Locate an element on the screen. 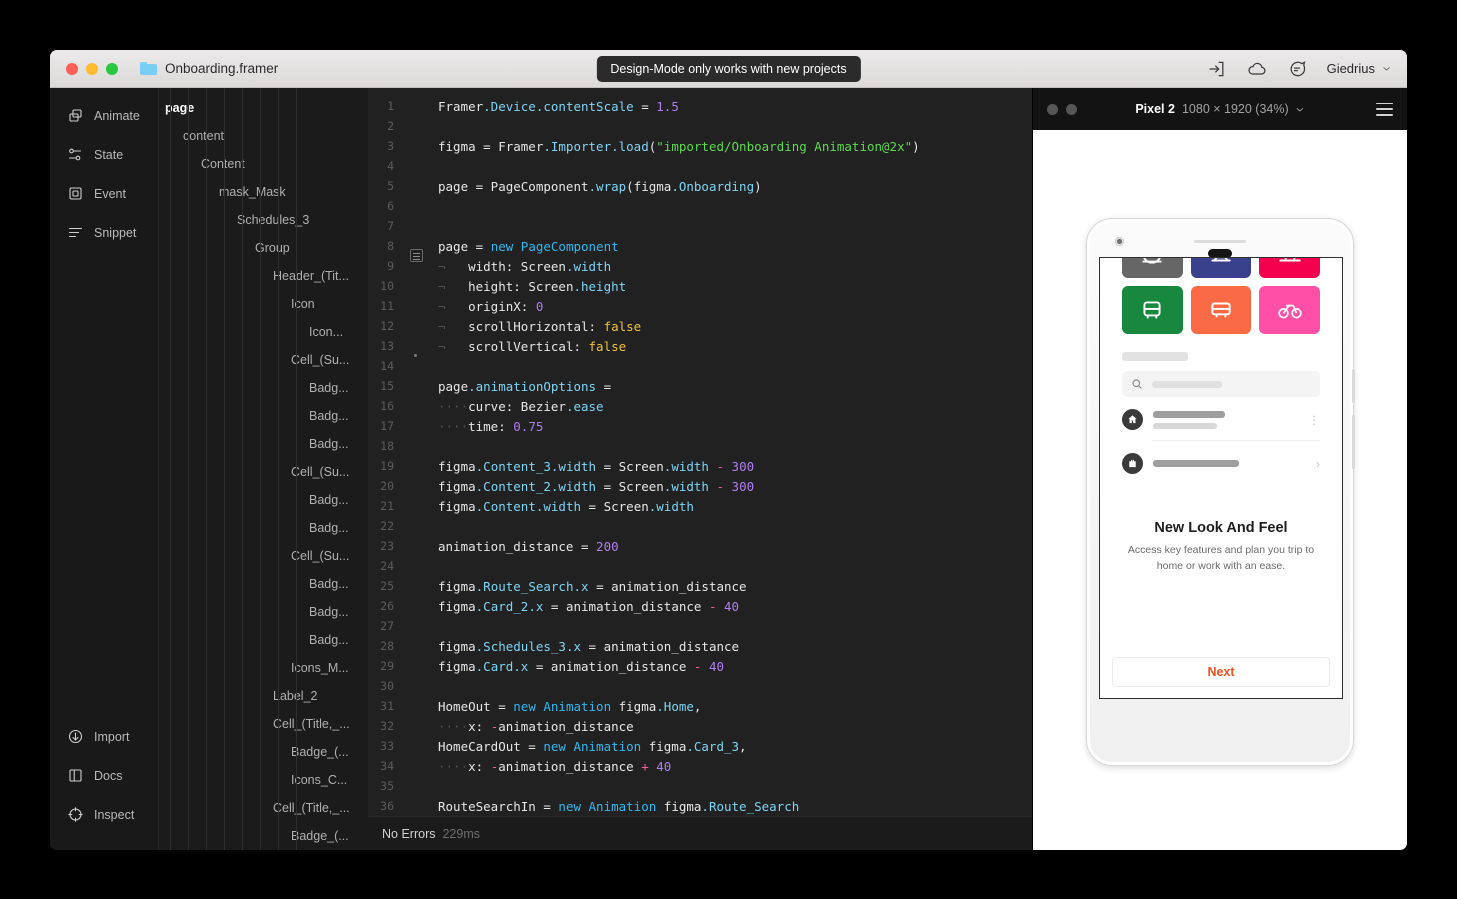 The width and height of the screenshot is (1457, 899). hamburger-icon is located at coordinates (1384, 109).